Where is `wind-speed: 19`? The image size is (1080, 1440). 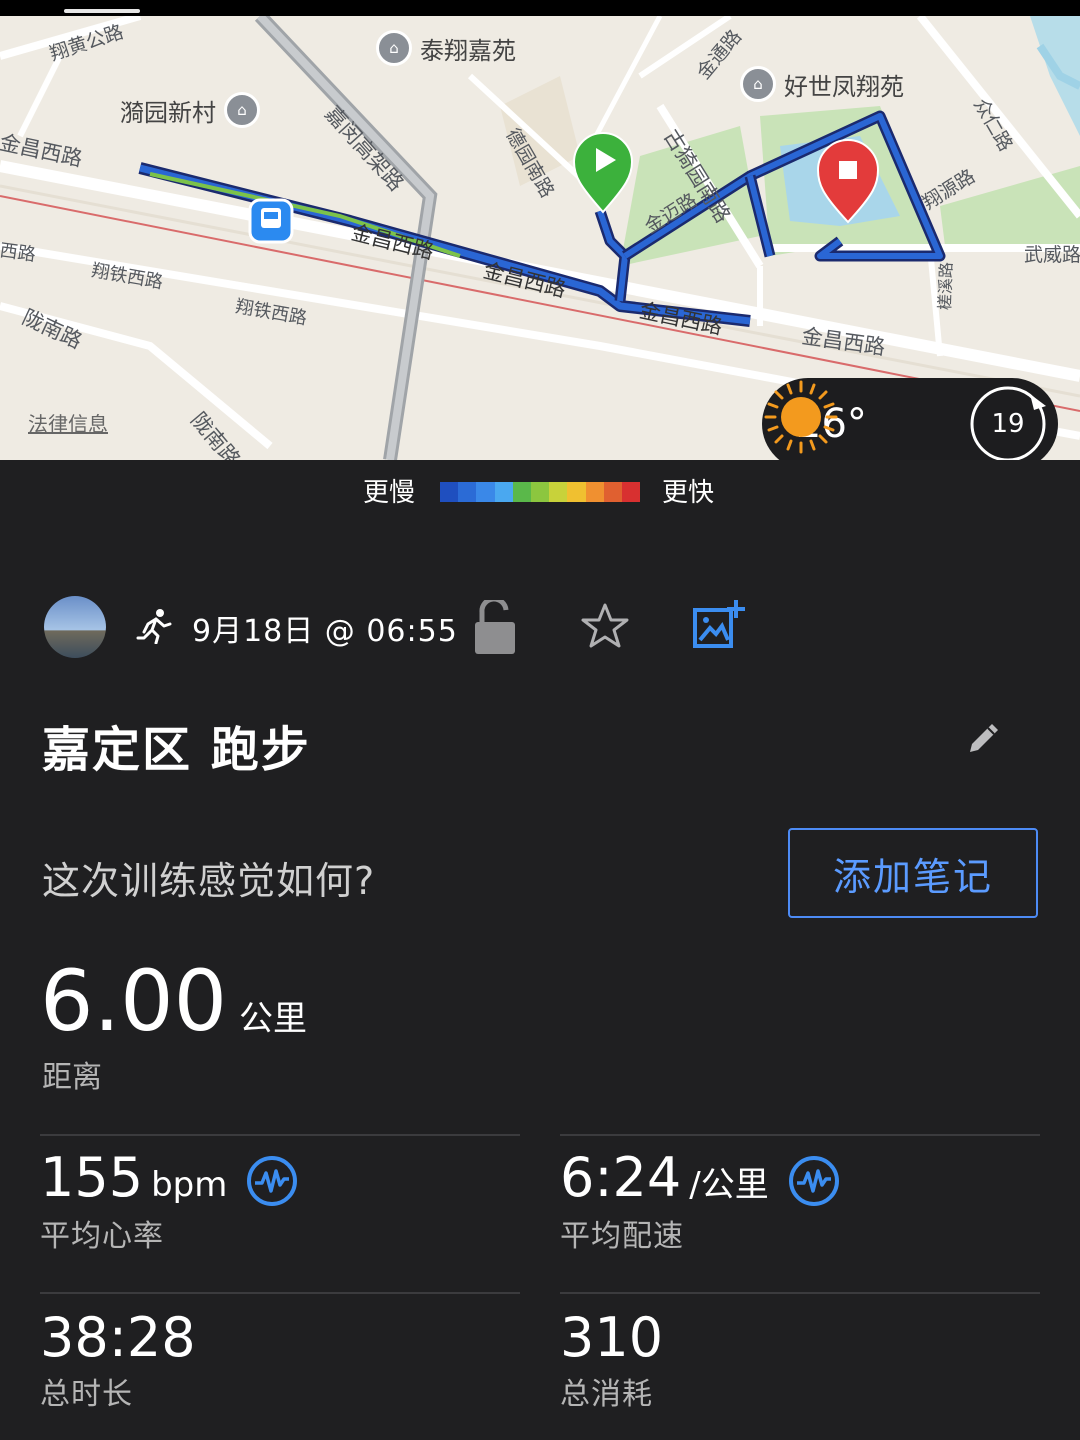 wind-speed: 19 is located at coordinates (1008, 424).